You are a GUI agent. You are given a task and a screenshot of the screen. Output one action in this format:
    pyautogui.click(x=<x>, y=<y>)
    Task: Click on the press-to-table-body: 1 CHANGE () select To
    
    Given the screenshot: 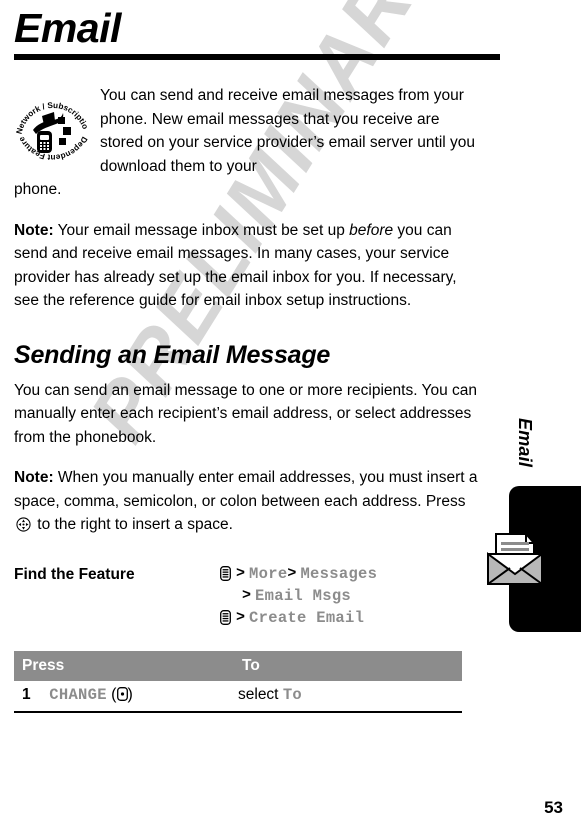 What is the action you would take?
    pyautogui.click(x=238, y=696)
    